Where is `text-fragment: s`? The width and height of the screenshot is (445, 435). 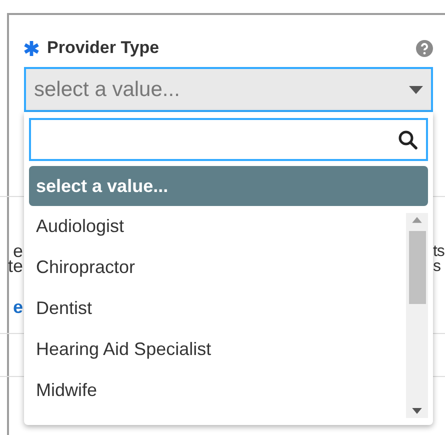 text-fragment: s is located at coordinates (436, 266).